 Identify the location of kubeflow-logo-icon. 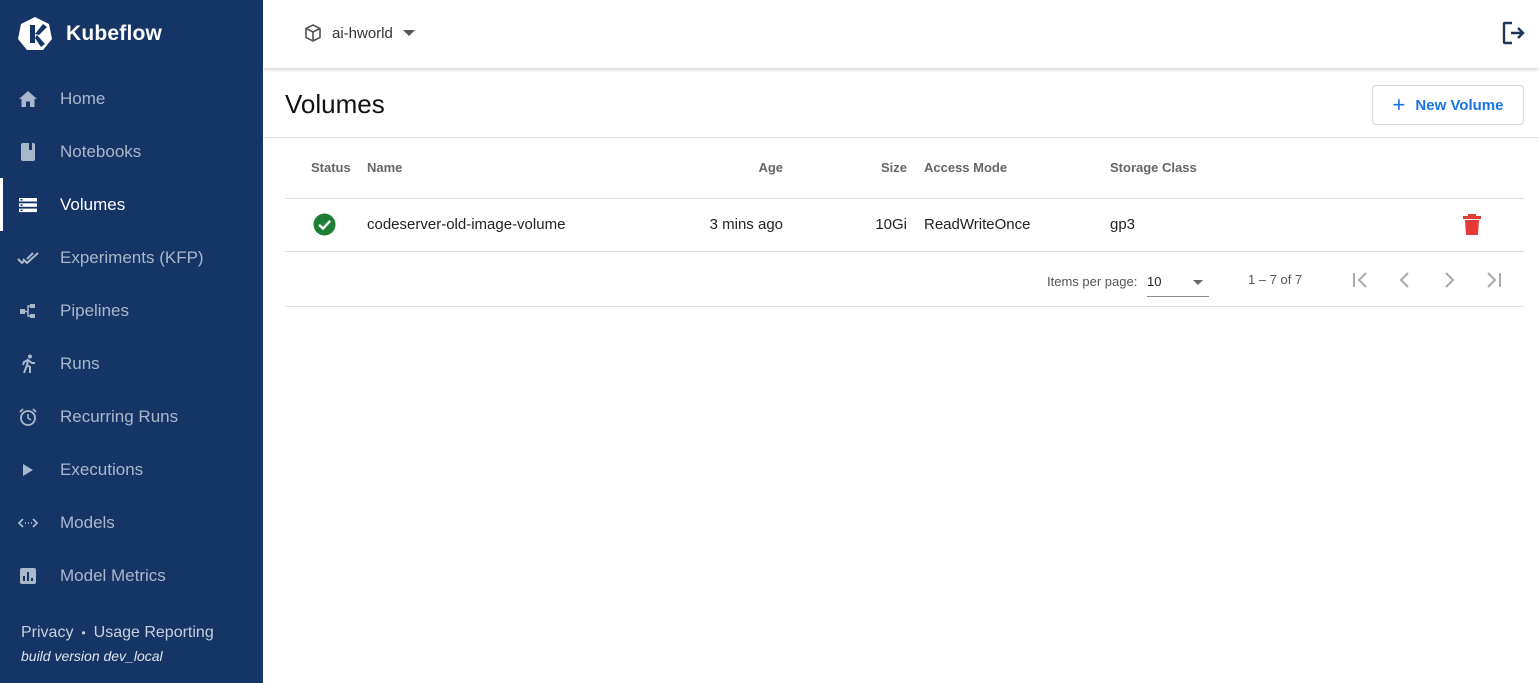
(35, 33).